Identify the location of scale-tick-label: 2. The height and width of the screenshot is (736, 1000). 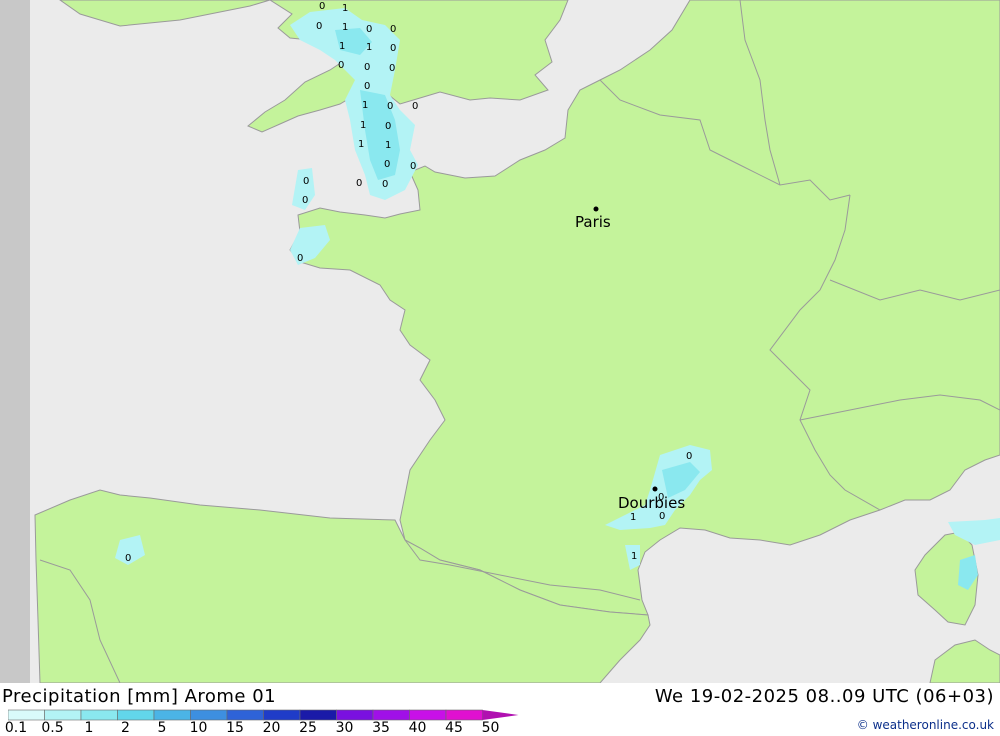
(125, 728).